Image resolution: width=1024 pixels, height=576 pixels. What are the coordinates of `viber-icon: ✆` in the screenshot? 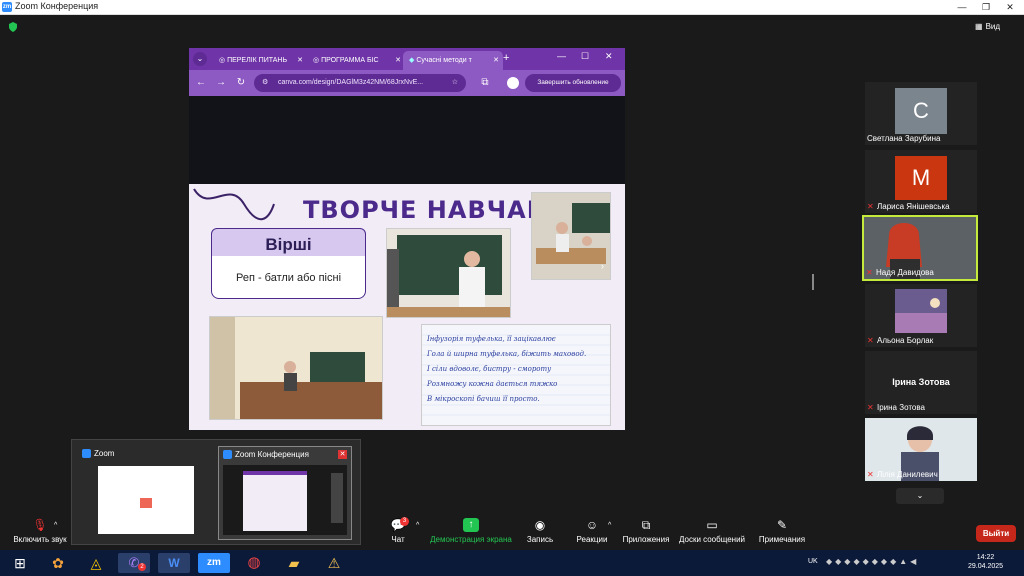 It's located at (134, 563).